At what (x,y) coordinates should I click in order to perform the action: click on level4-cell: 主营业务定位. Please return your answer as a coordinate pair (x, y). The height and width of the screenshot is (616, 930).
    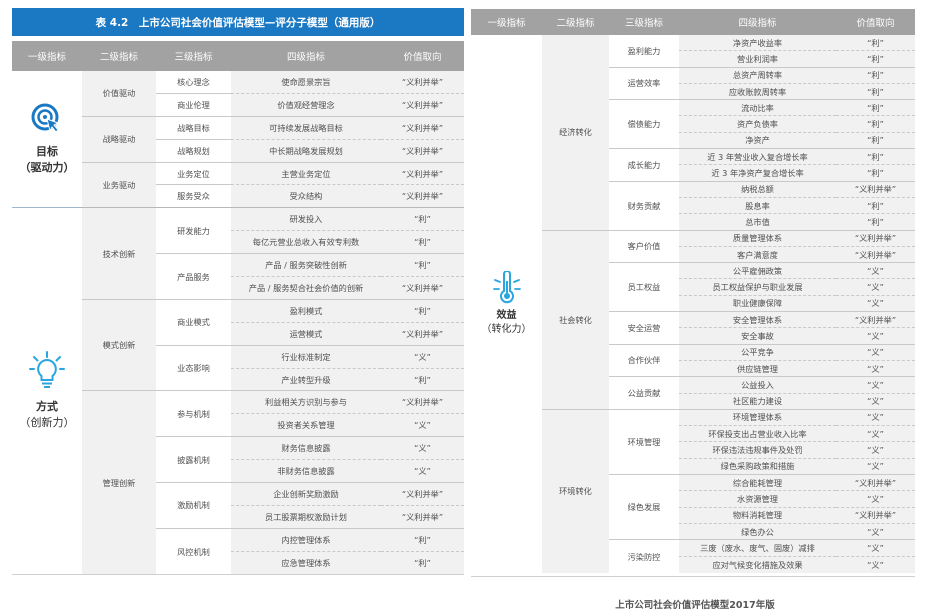
    Looking at the image, I should click on (306, 174).